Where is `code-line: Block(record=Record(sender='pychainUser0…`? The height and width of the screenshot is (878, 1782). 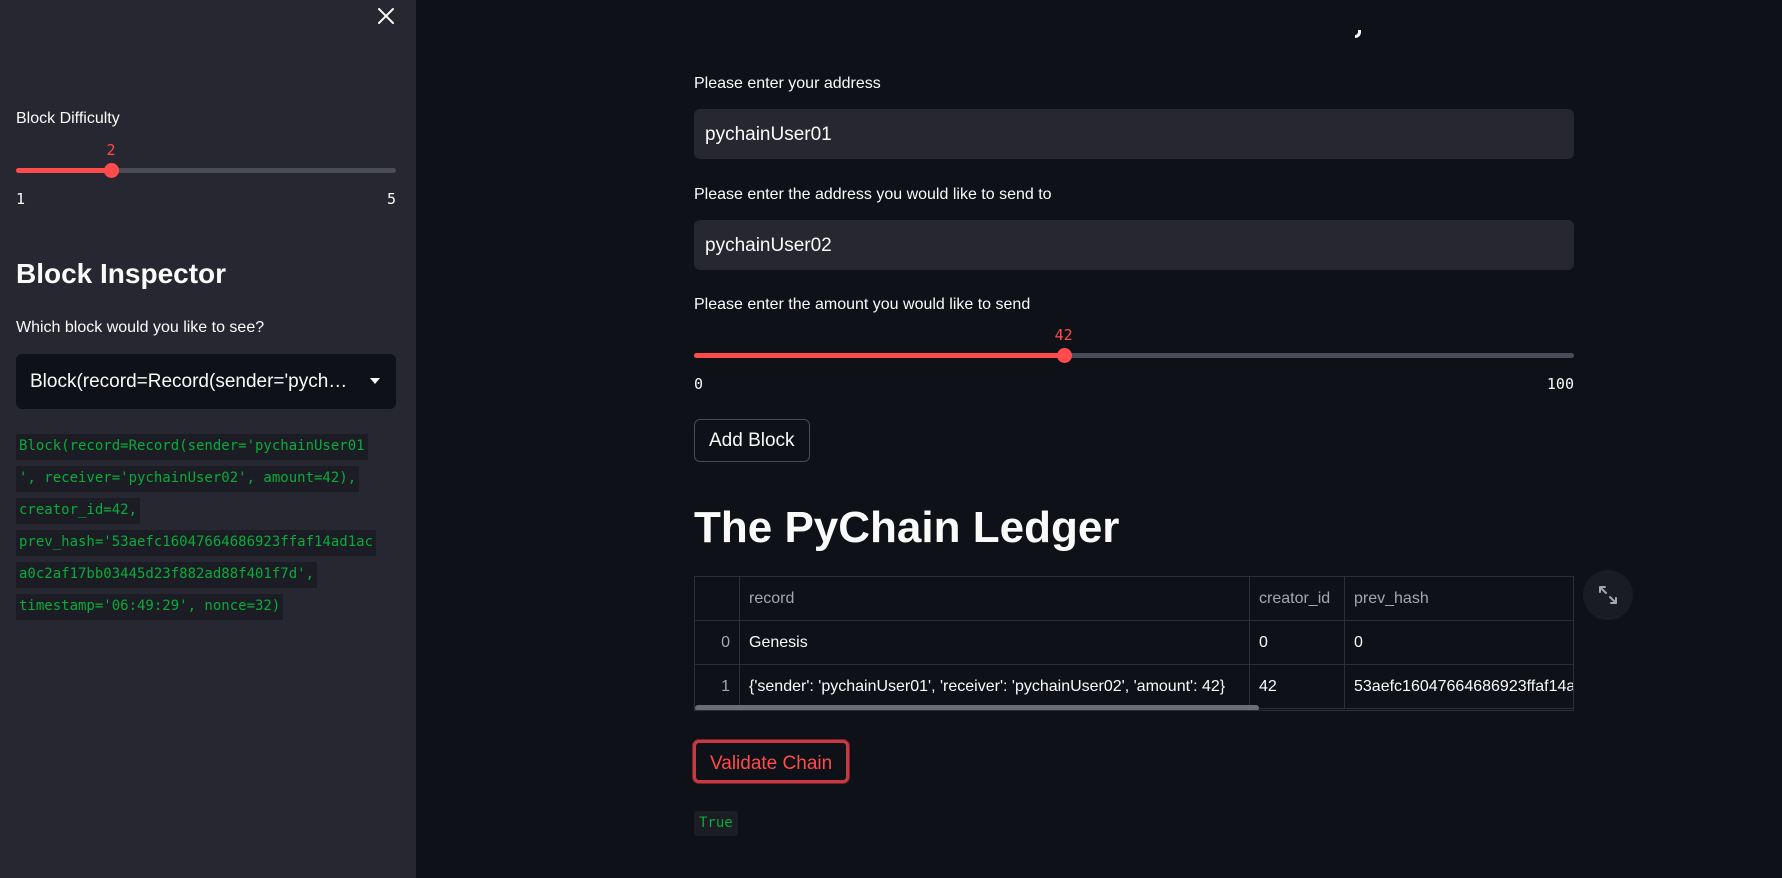 code-line: Block(record=Record(sender='pychainUser0… is located at coordinates (192, 447).